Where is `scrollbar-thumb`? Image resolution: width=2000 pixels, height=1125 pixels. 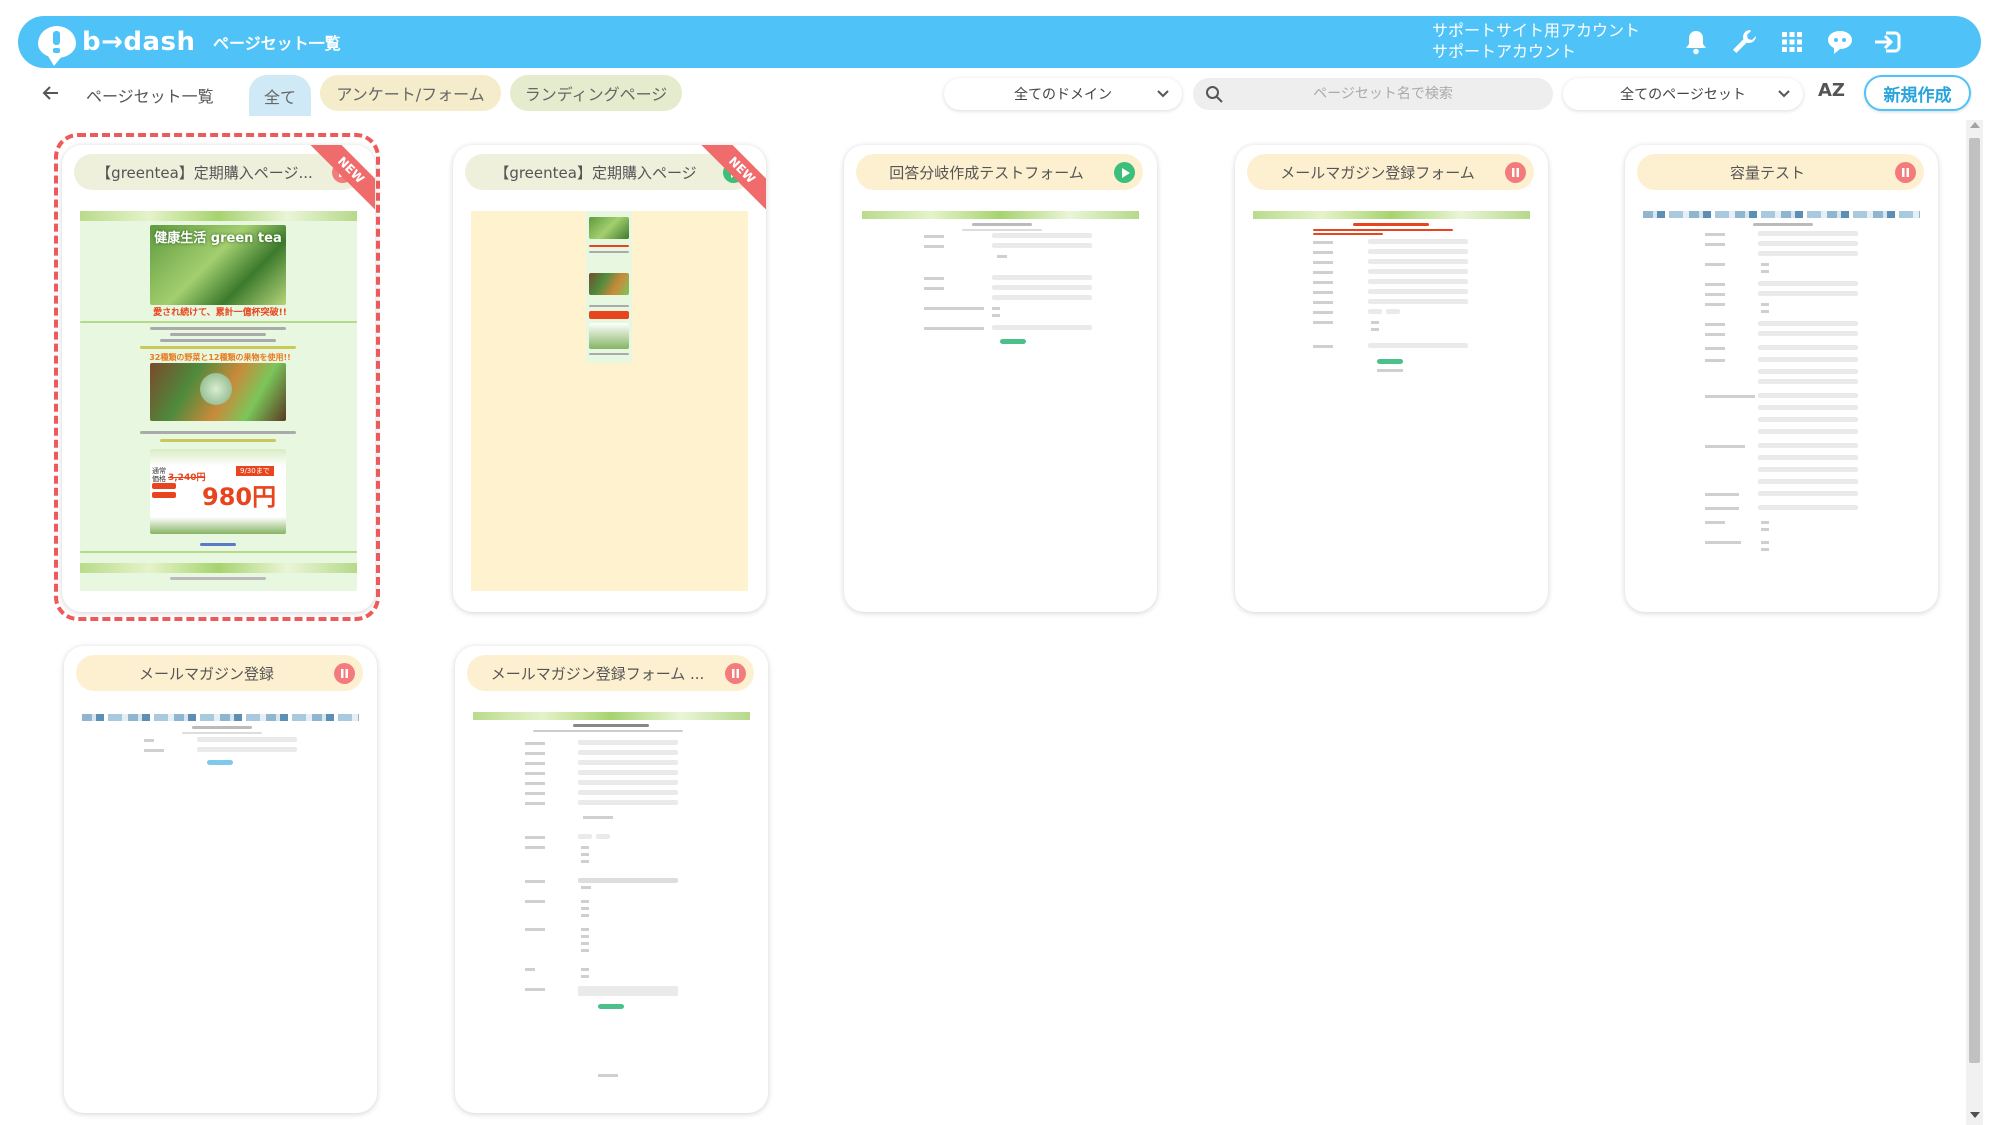 scrollbar-thumb is located at coordinates (1974, 600).